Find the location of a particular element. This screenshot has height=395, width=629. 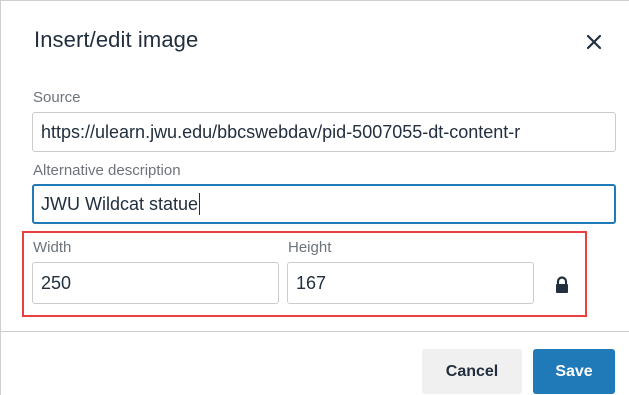

footer-divider is located at coordinates (315, 331).